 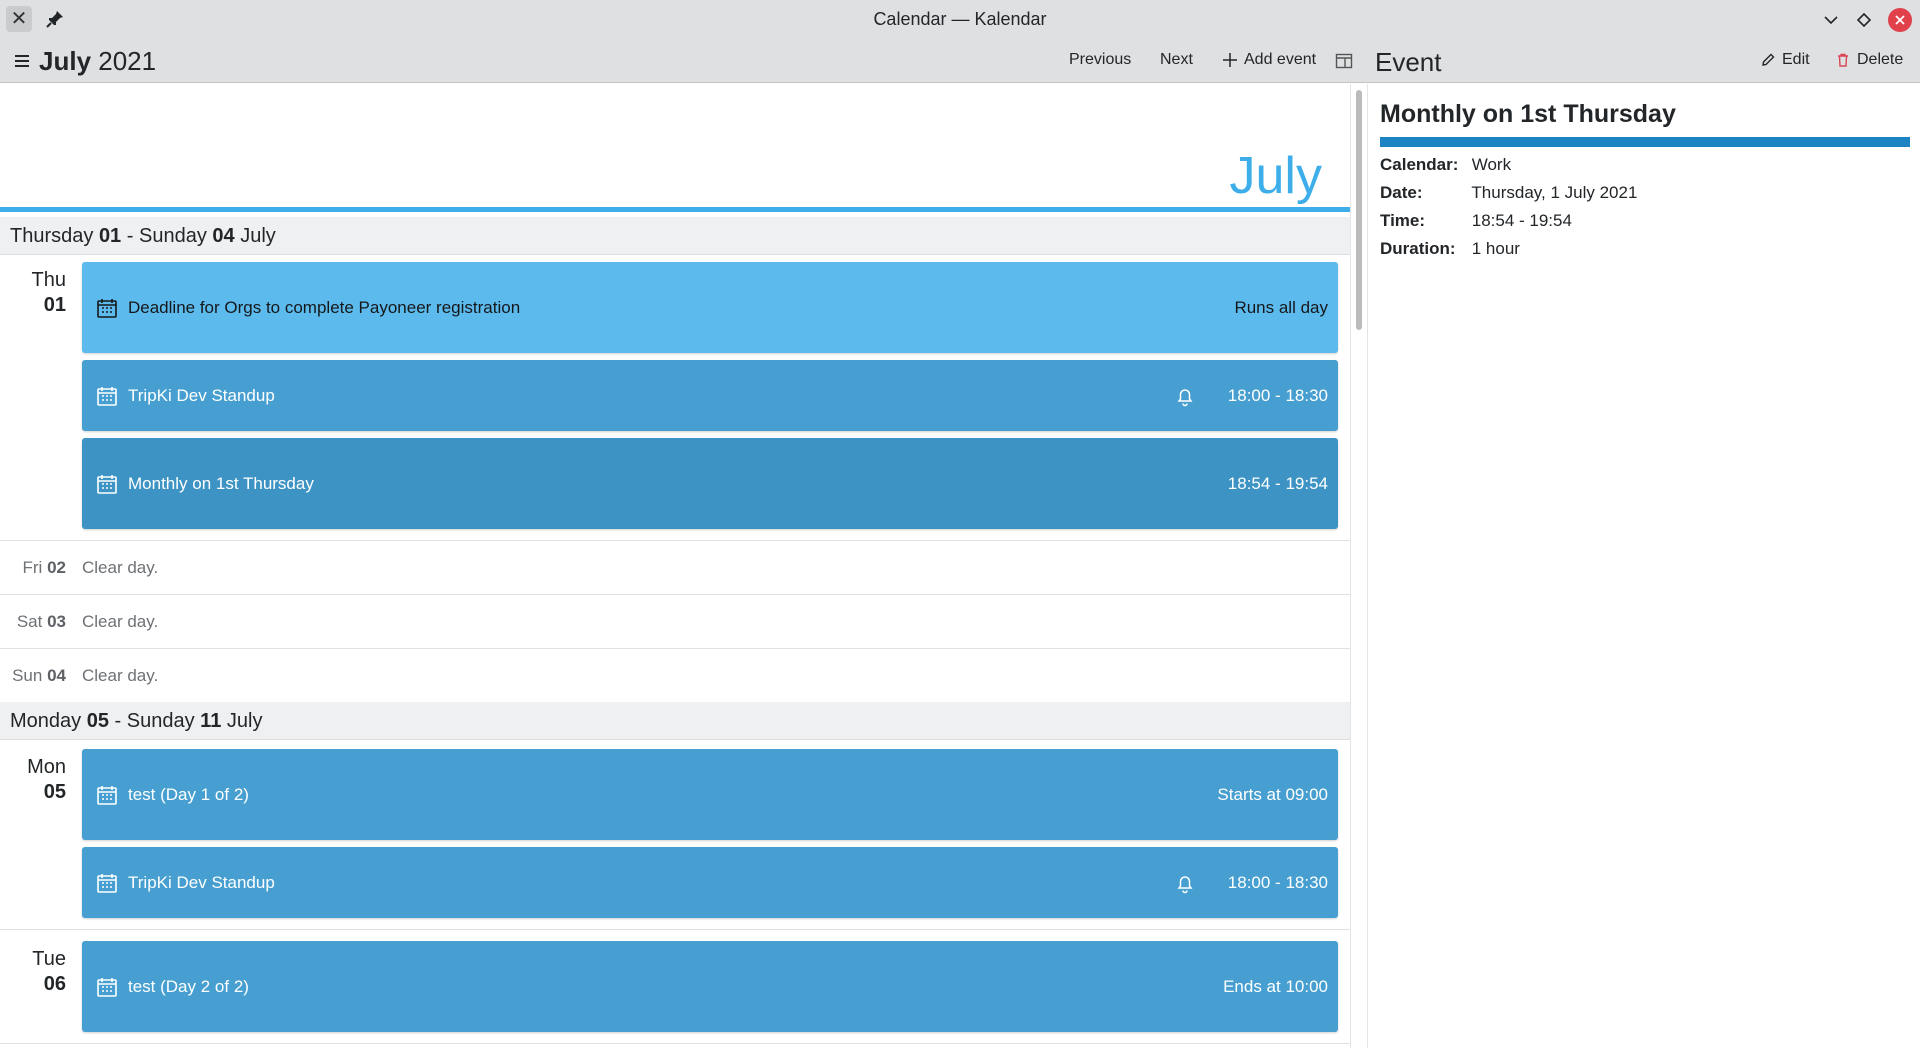 What do you see at coordinates (33, 676) in the screenshot?
I see `day-label: Sun 04` at bounding box center [33, 676].